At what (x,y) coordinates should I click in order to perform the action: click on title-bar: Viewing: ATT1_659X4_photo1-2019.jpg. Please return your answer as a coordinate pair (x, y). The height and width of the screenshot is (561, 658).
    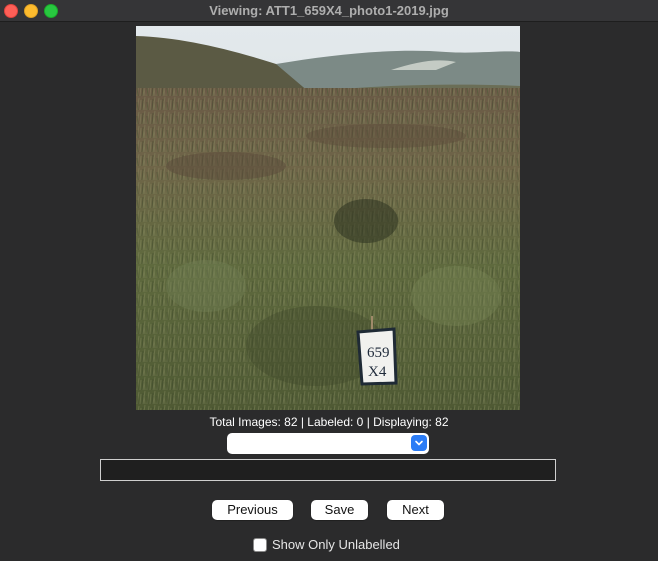
    Looking at the image, I should click on (329, 11).